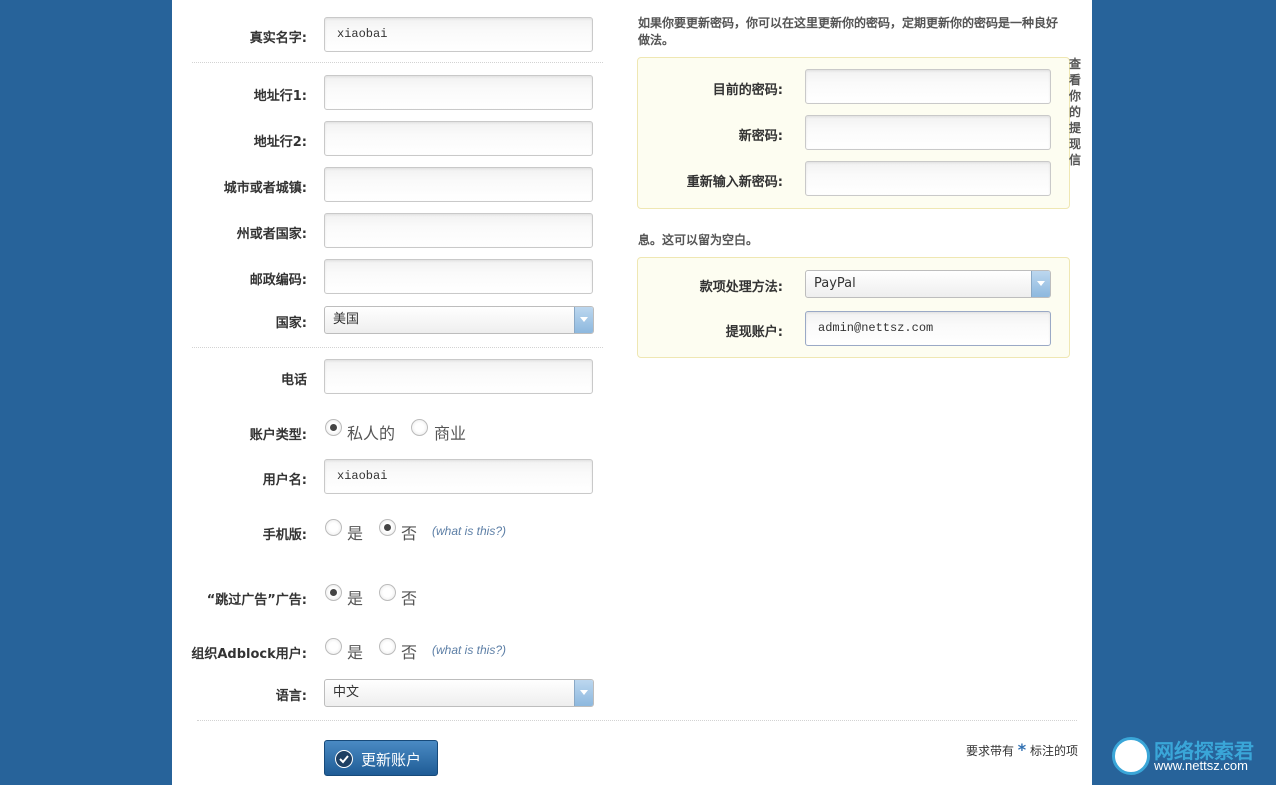 This screenshot has height=785, width=1276. I want to click on real-name-label: 真实名字:, so click(278, 38).